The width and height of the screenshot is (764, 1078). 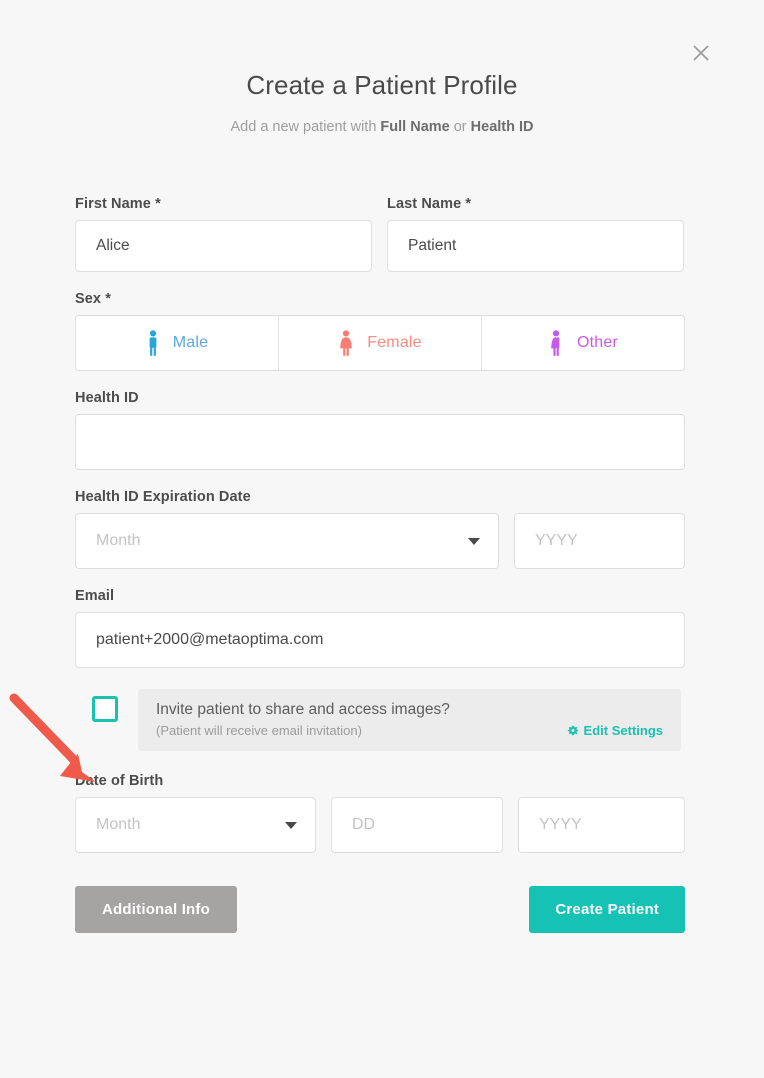 I want to click on date-of-birth-day-input: DD, so click(x=417, y=825).